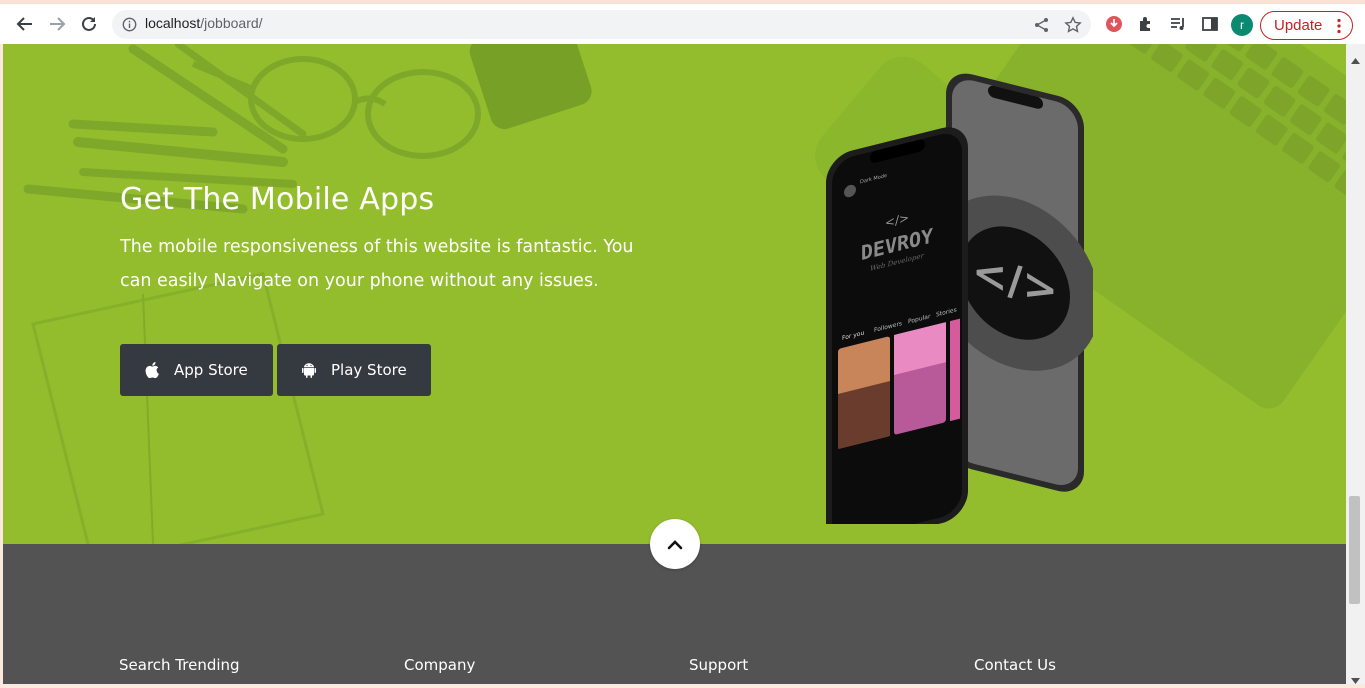 This screenshot has height=688, width=1365. I want to click on update-label: Update, so click(1298, 25).